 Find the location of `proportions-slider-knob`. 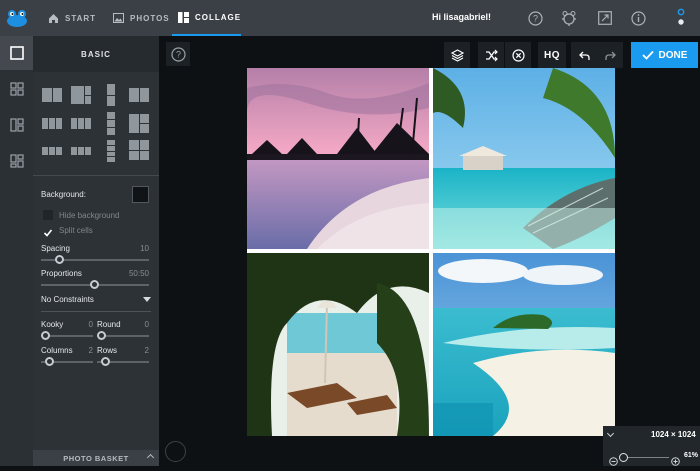

proportions-slider-knob is located at coordinates (94, 284).